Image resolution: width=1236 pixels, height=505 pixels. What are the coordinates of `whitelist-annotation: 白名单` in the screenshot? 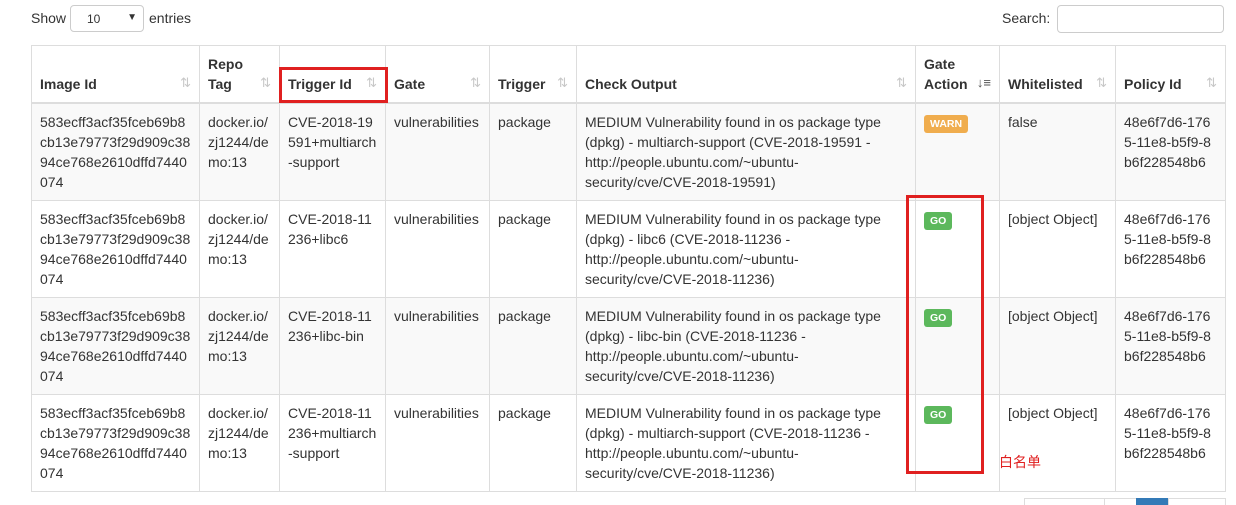 It's located at (1020, 462).